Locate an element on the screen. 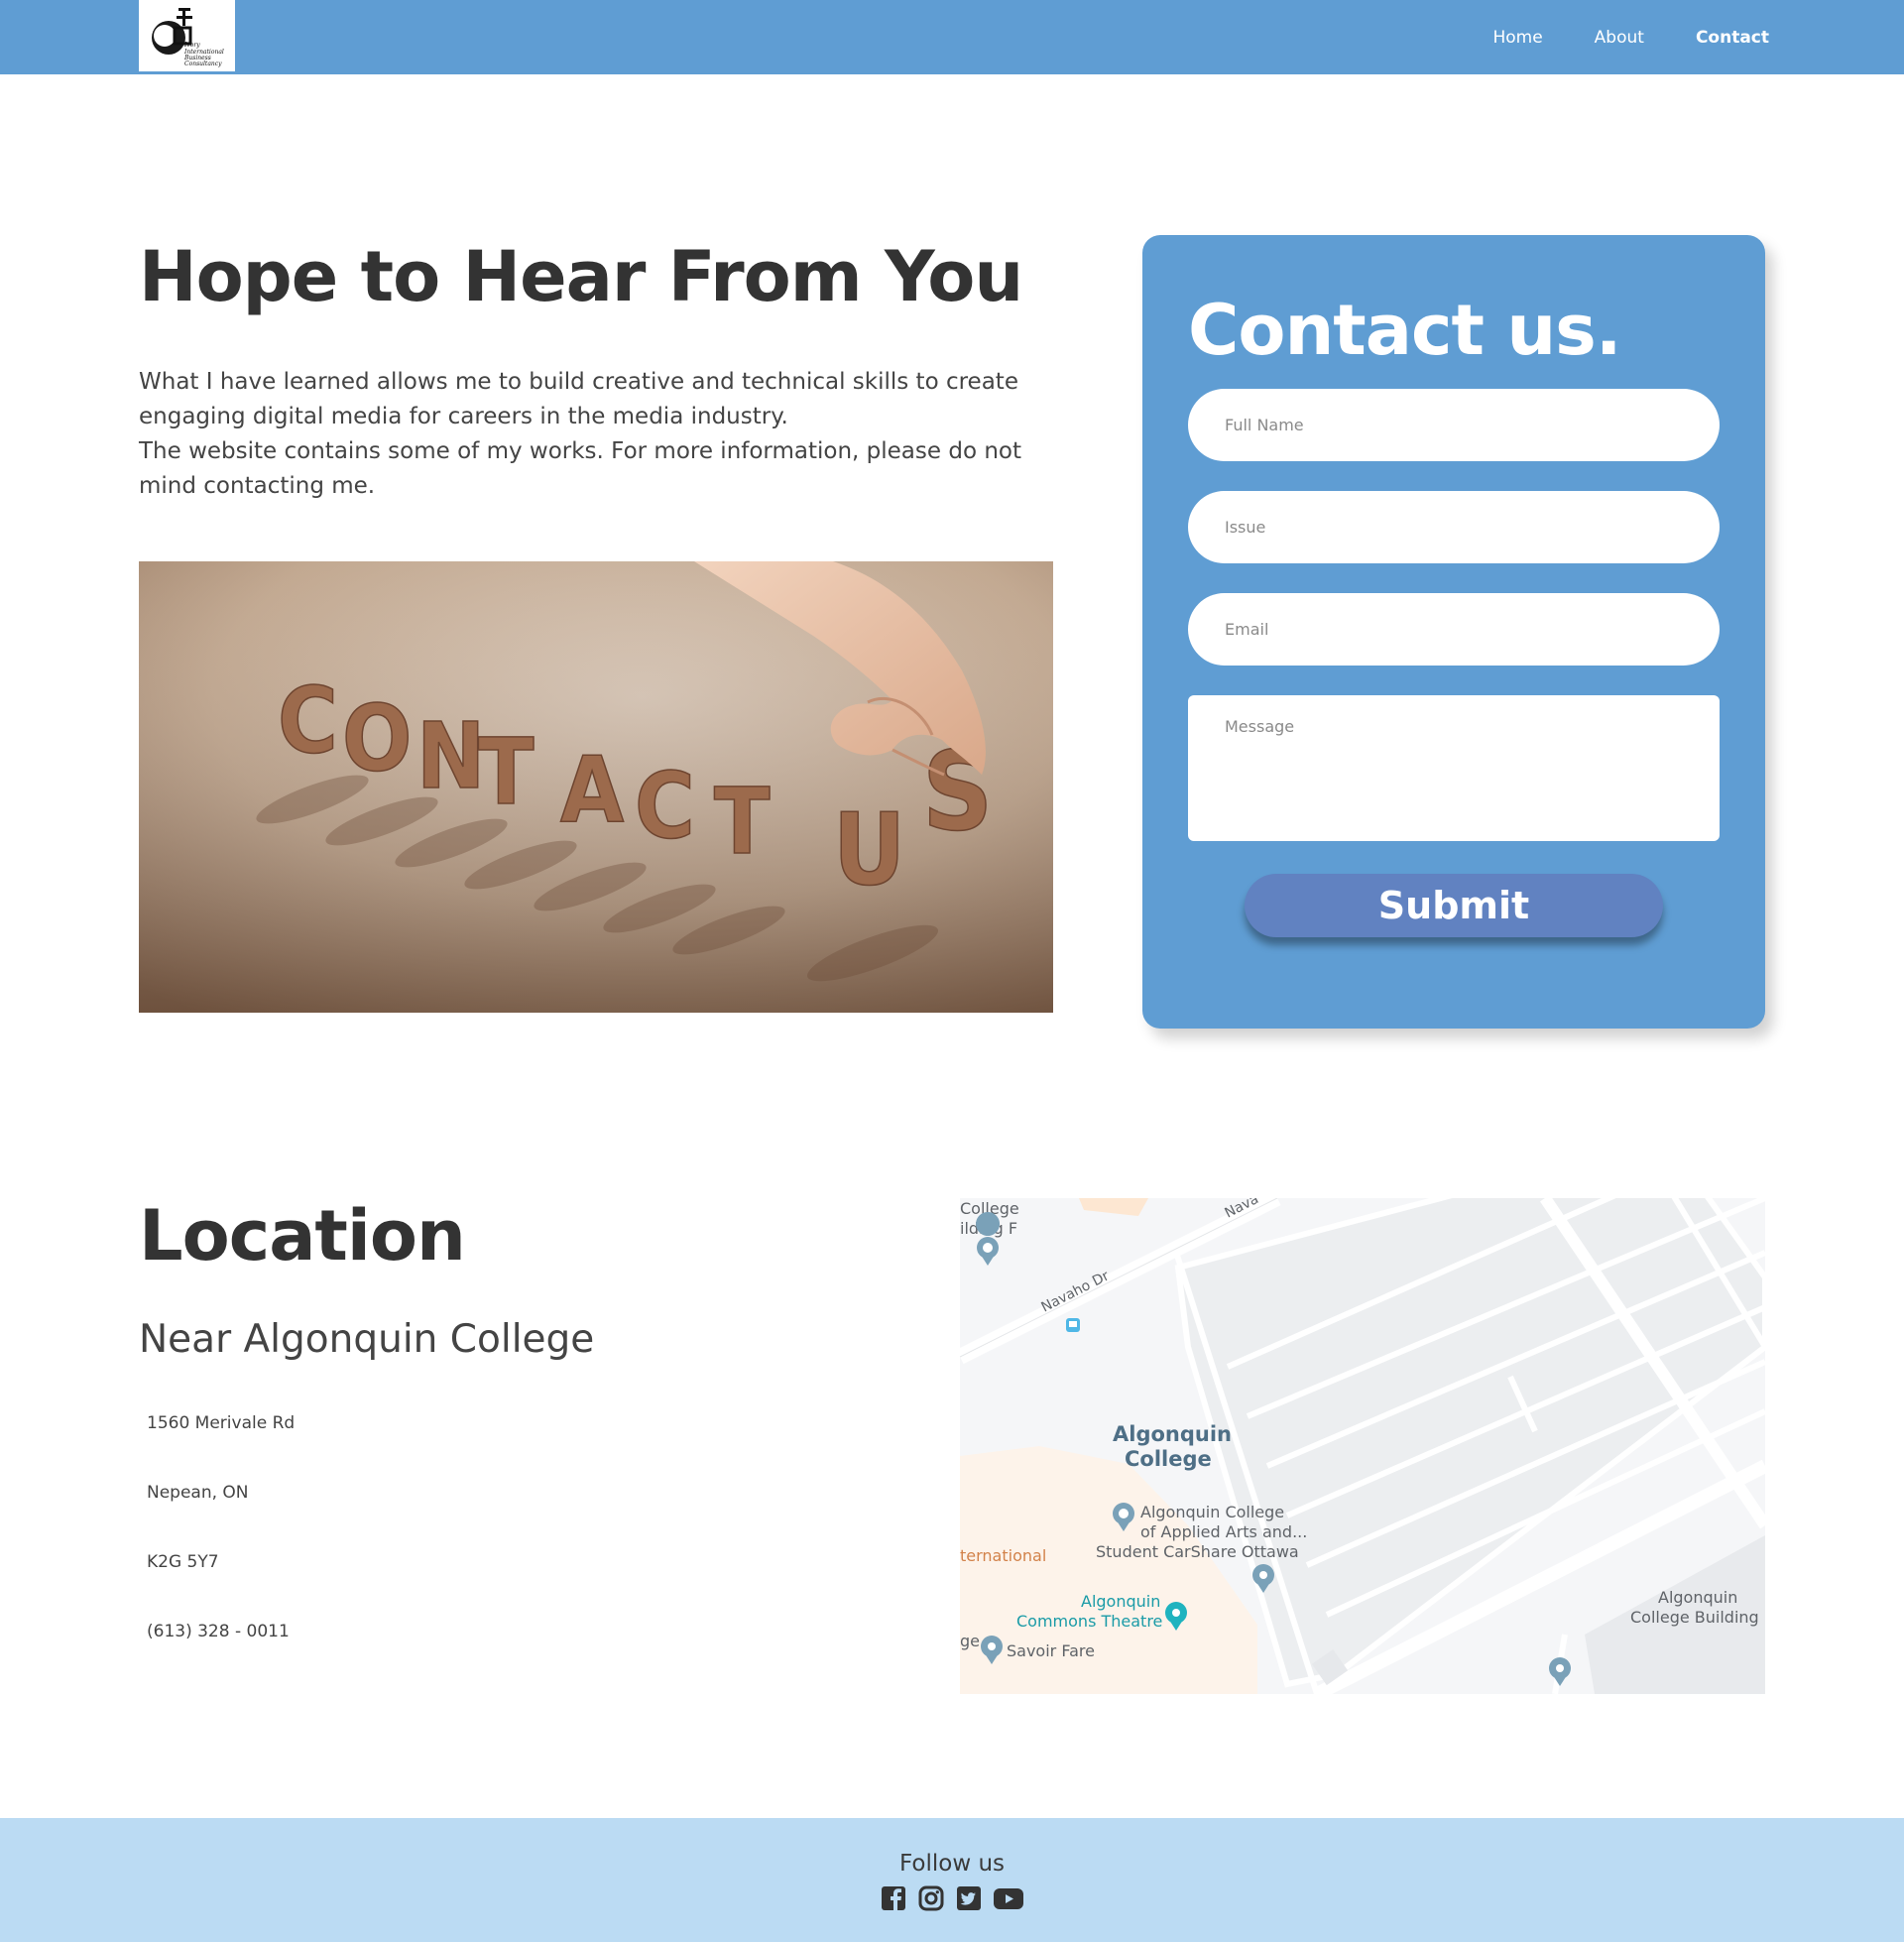  map-label-building-f-right-1: Algonquin is located at coordinates (1697, 1597).